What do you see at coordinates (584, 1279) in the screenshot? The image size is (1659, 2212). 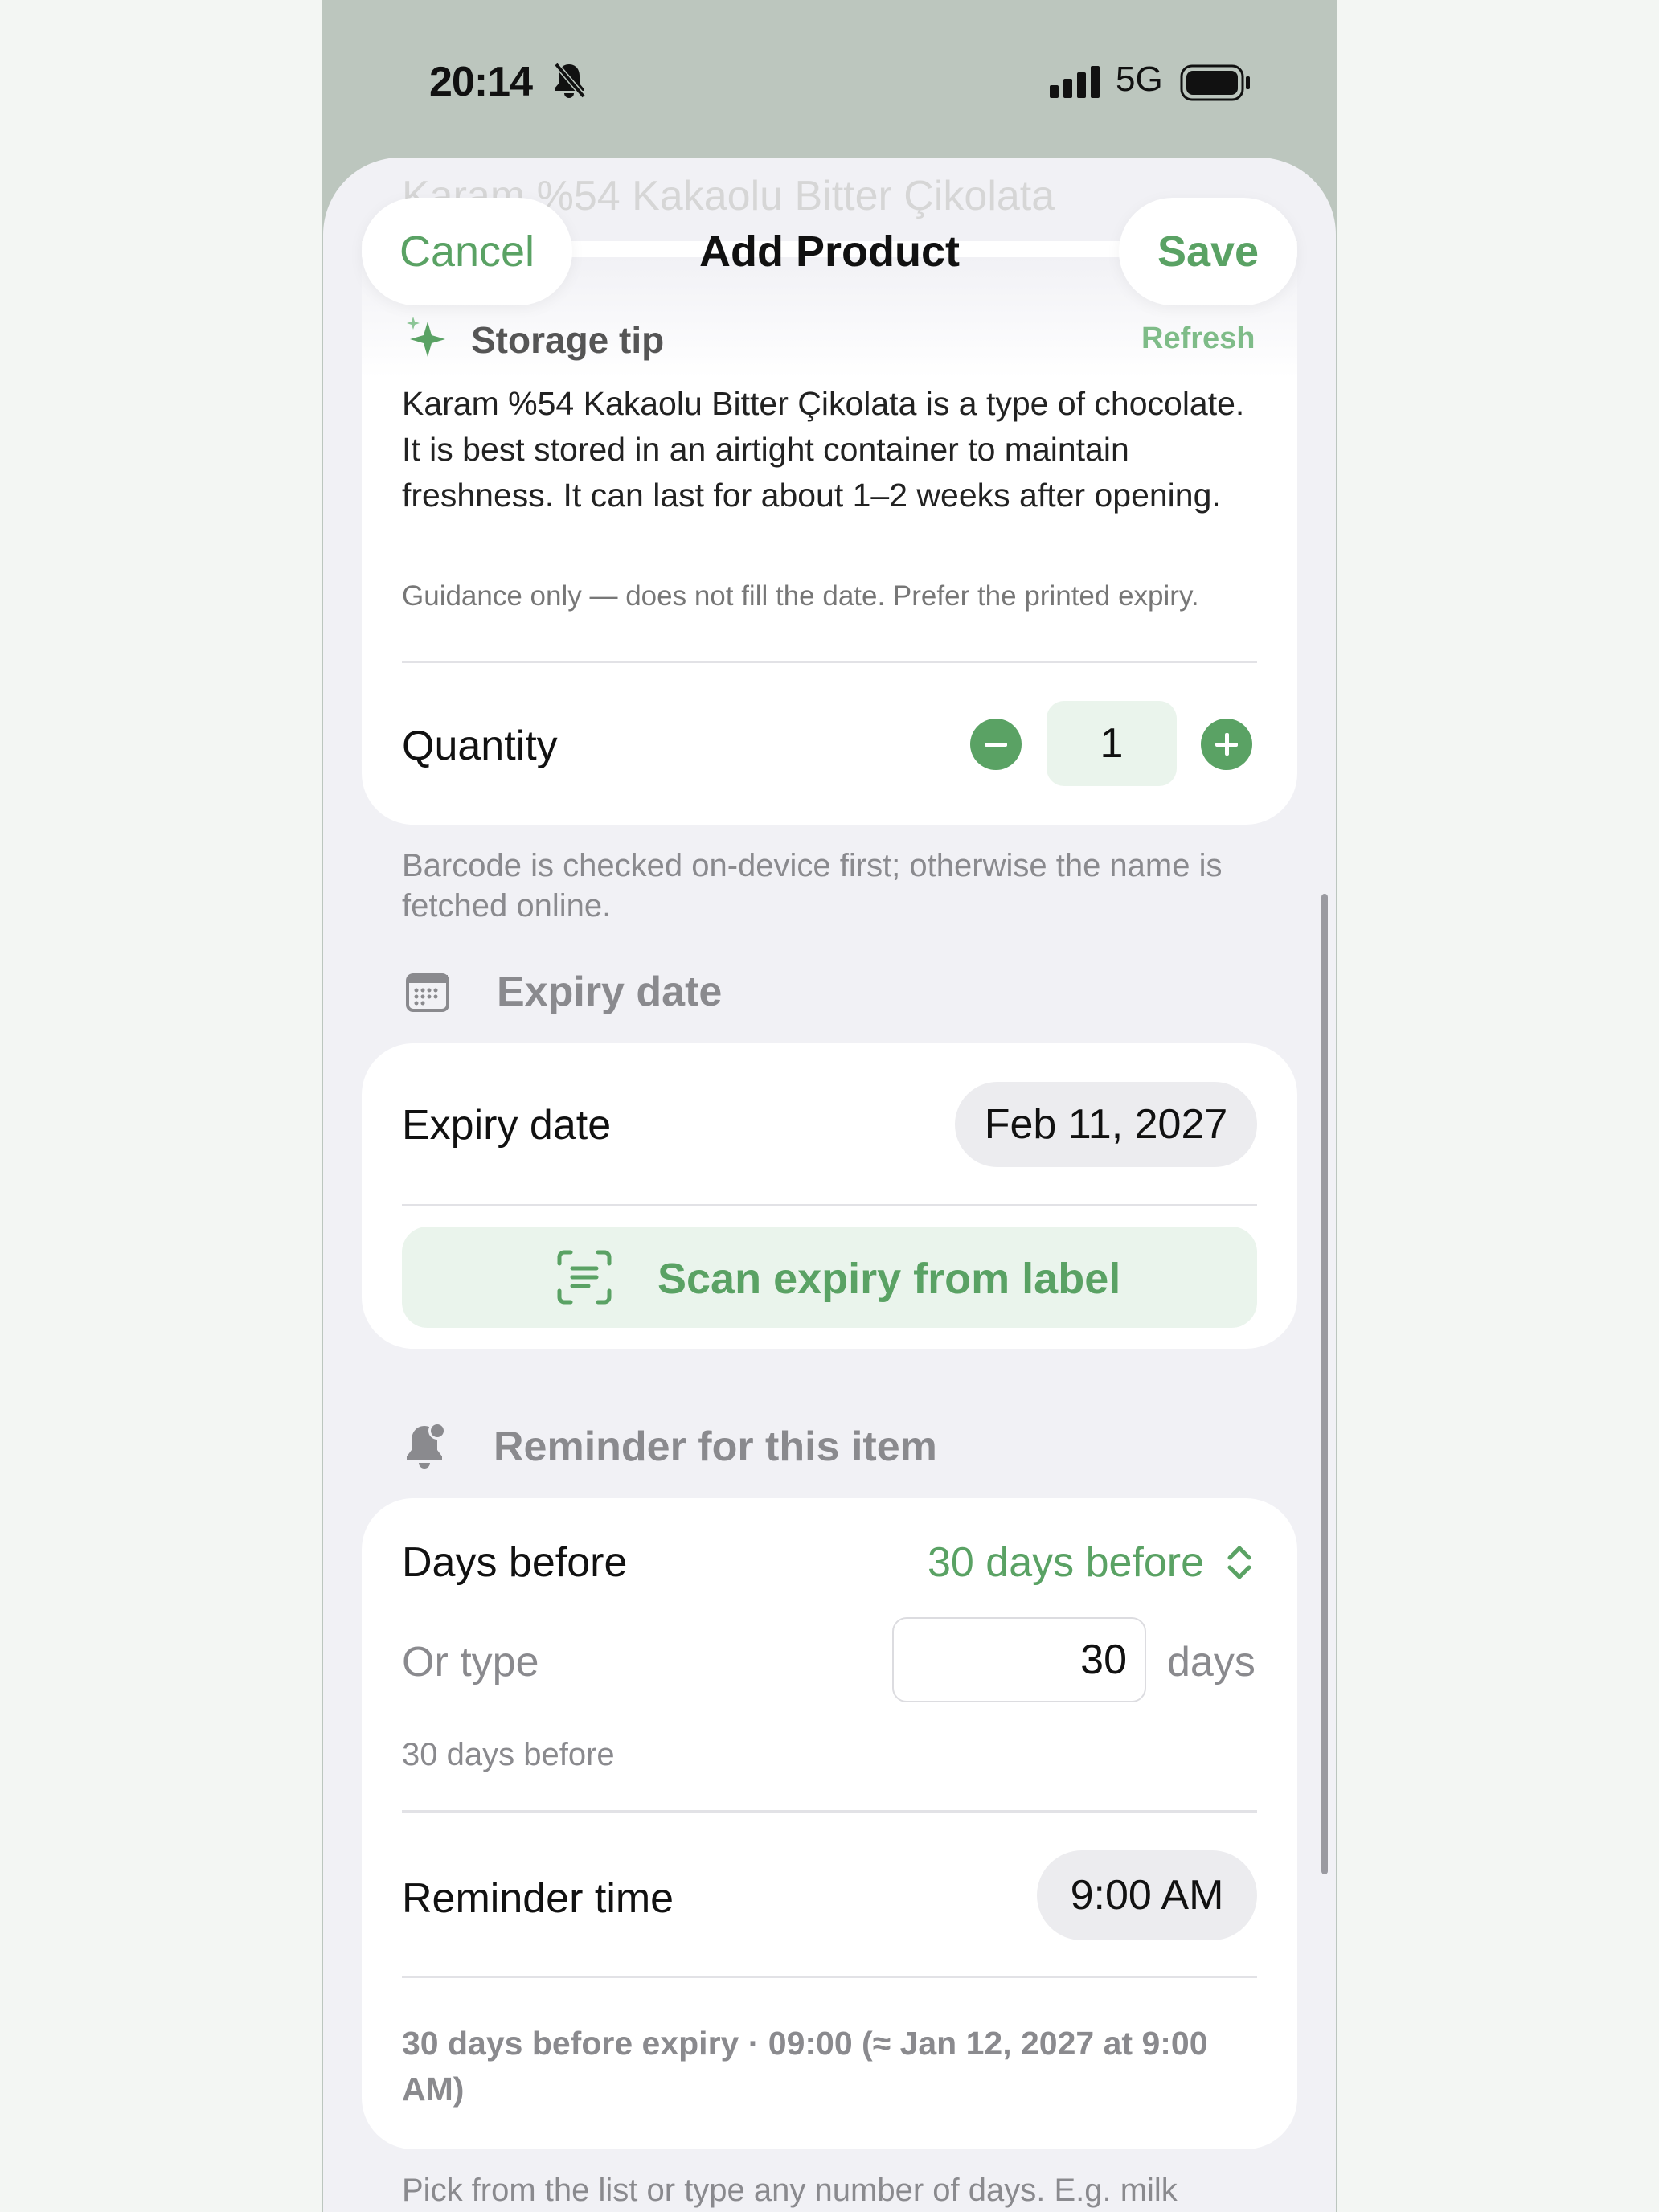 I see `text-scan-icon` at bounding box center [584, 1279].